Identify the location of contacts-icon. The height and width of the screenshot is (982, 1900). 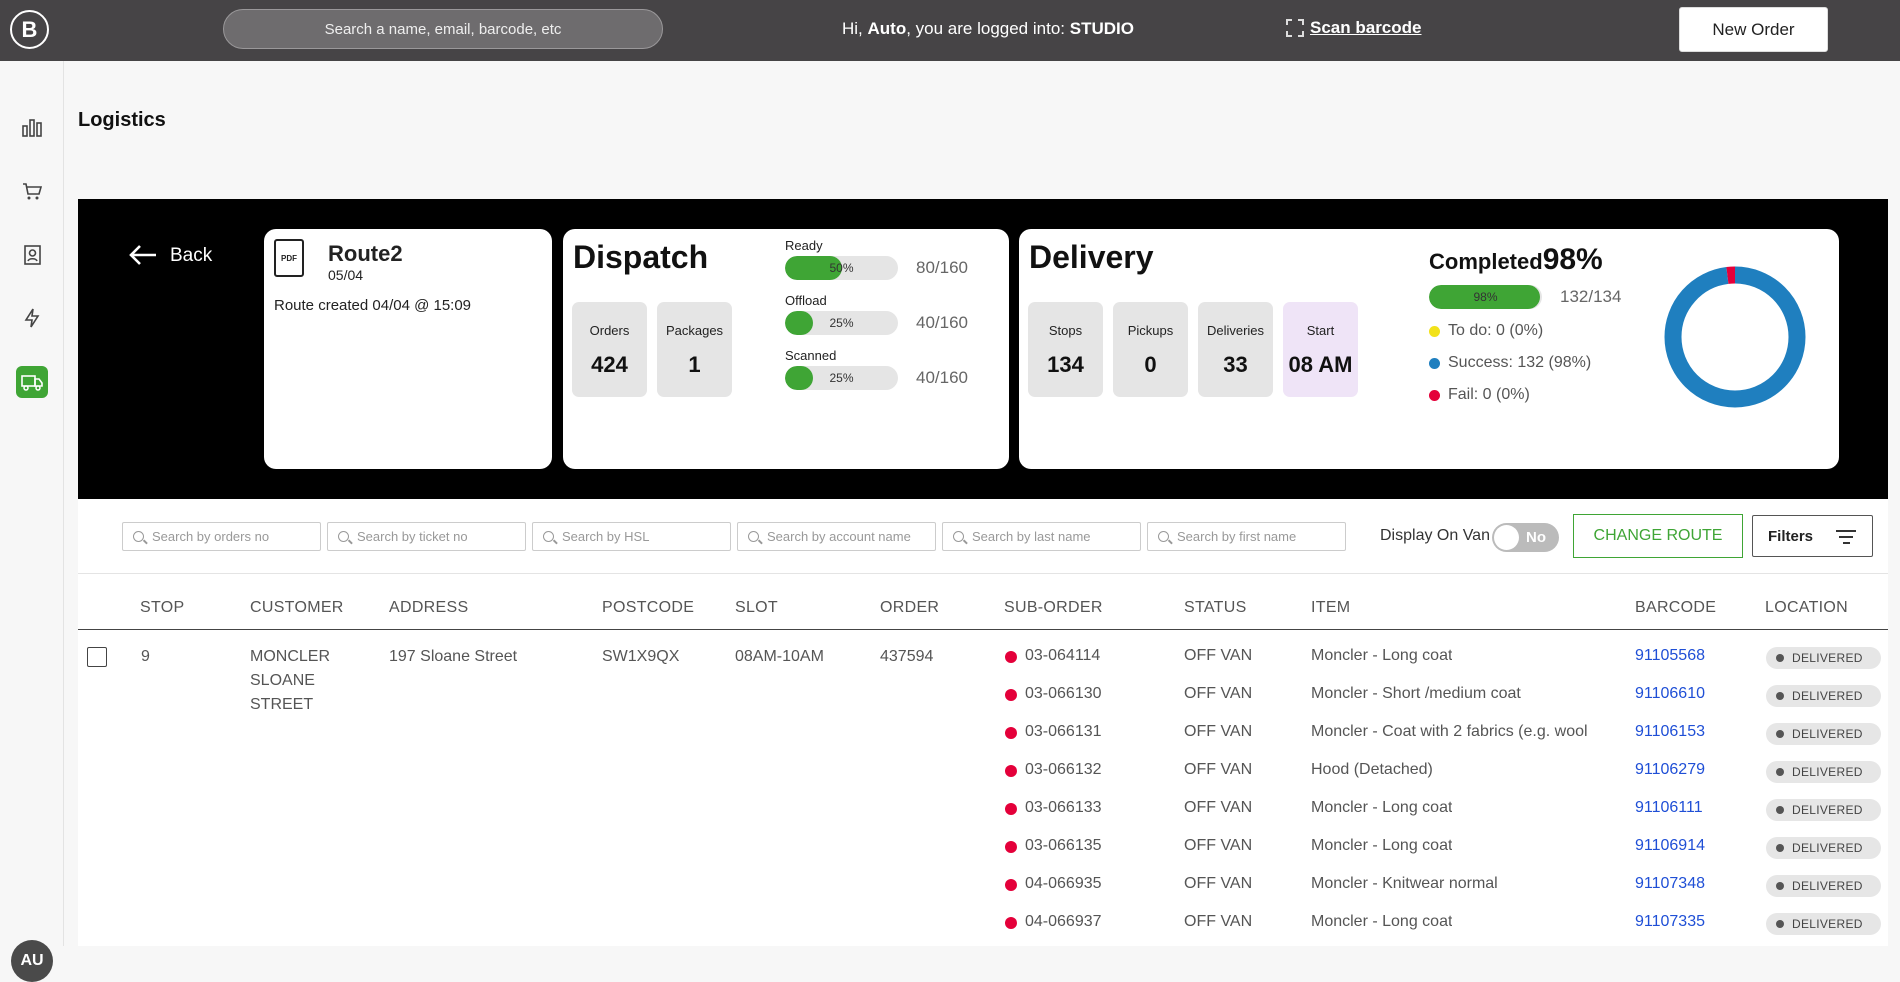
(32, 255).